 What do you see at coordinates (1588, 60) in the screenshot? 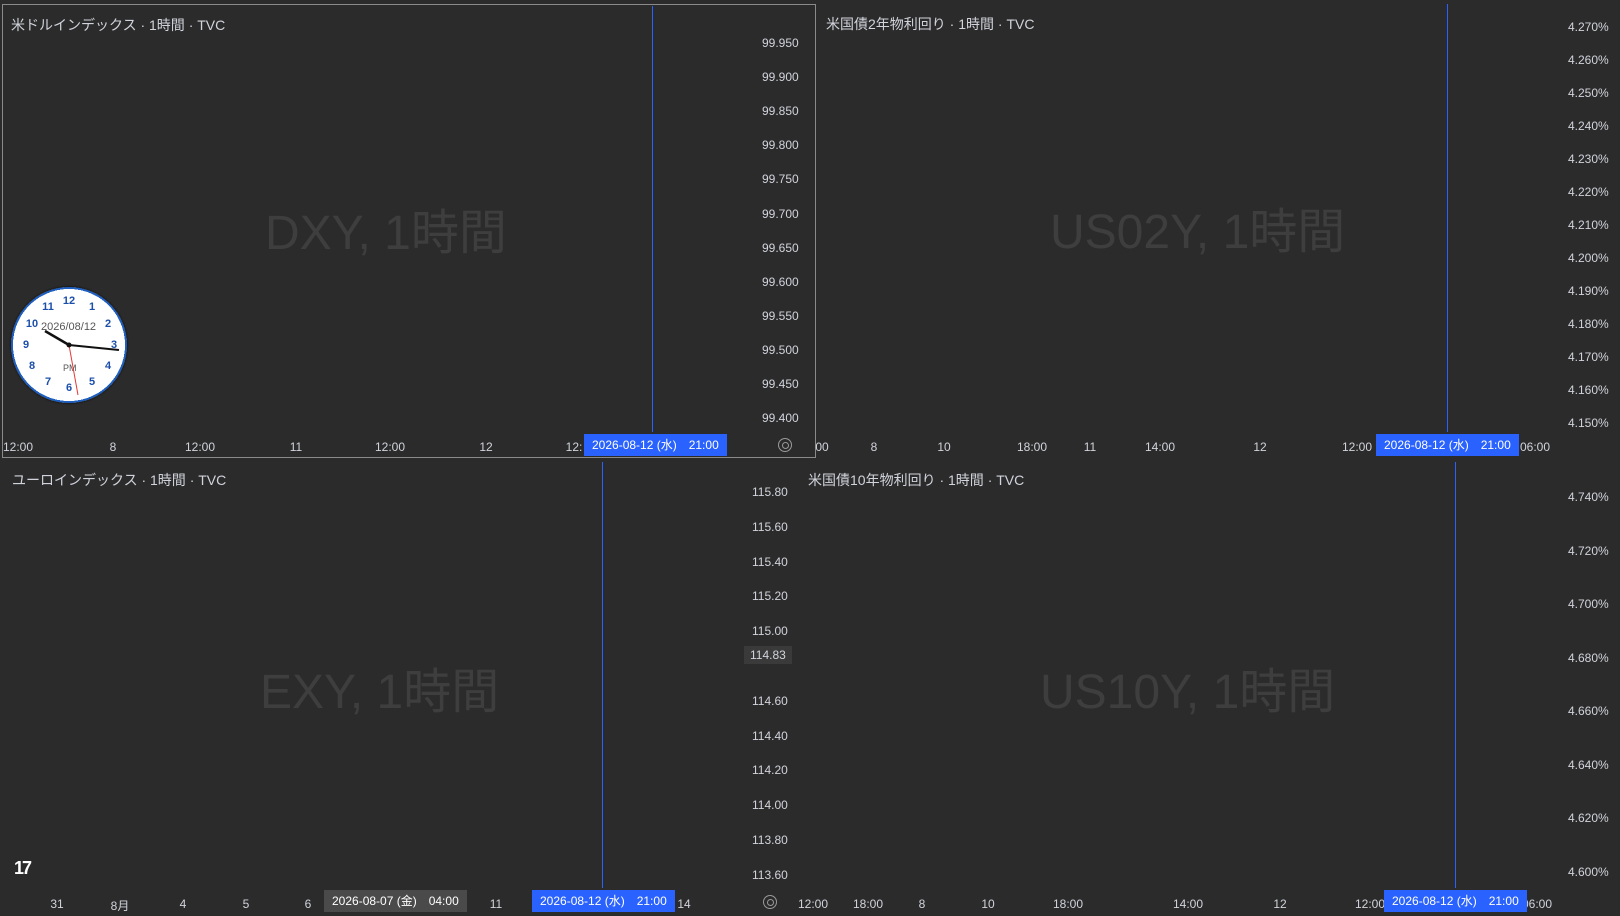
I see `price-tick-label: 4.260%` at bounding box center [1588, 60].